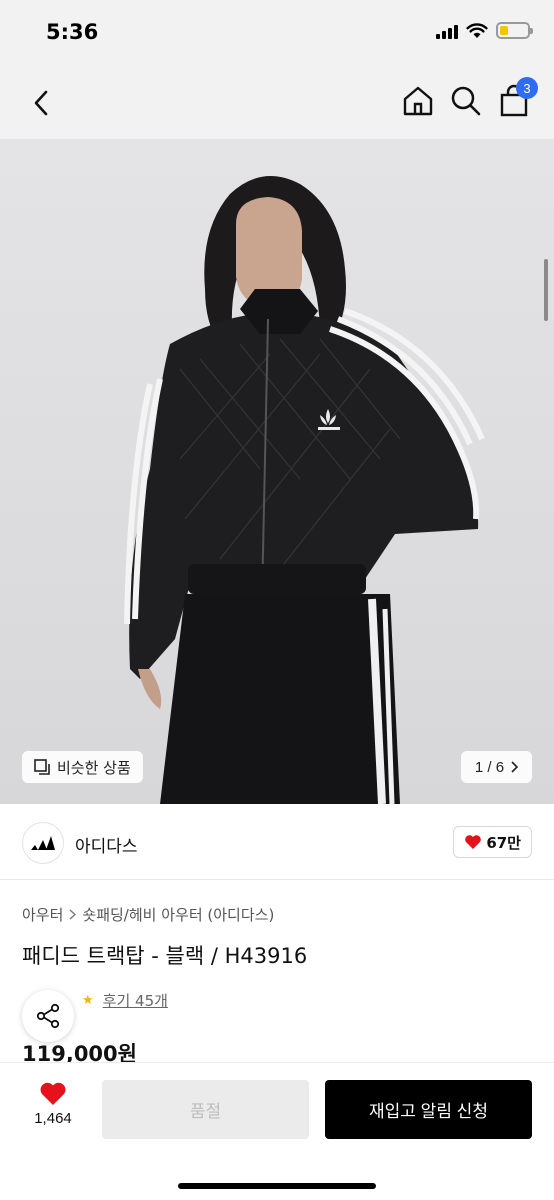  I want to click on home-button, so click(418, 101).